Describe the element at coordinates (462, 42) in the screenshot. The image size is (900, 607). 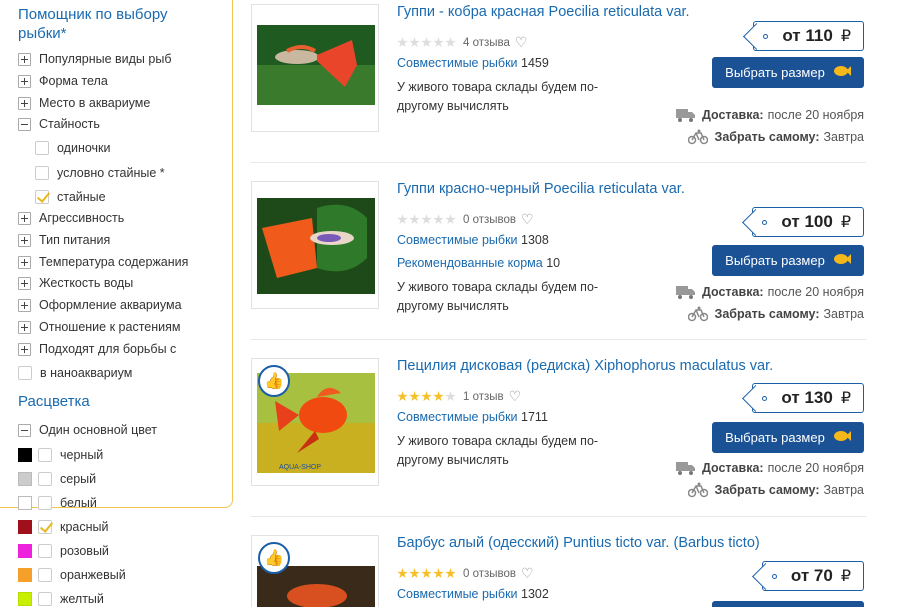
I see `product-rating: 4 отзыва ♡` at that location.